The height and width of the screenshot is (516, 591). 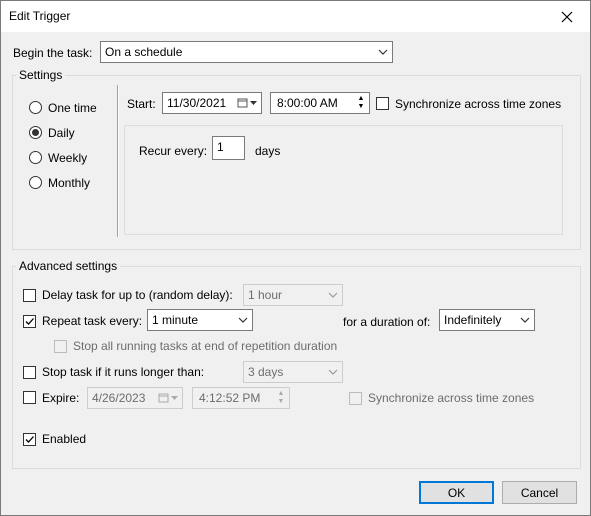 I want to click on recur-every-input: 1, so click(x=228, y=148).